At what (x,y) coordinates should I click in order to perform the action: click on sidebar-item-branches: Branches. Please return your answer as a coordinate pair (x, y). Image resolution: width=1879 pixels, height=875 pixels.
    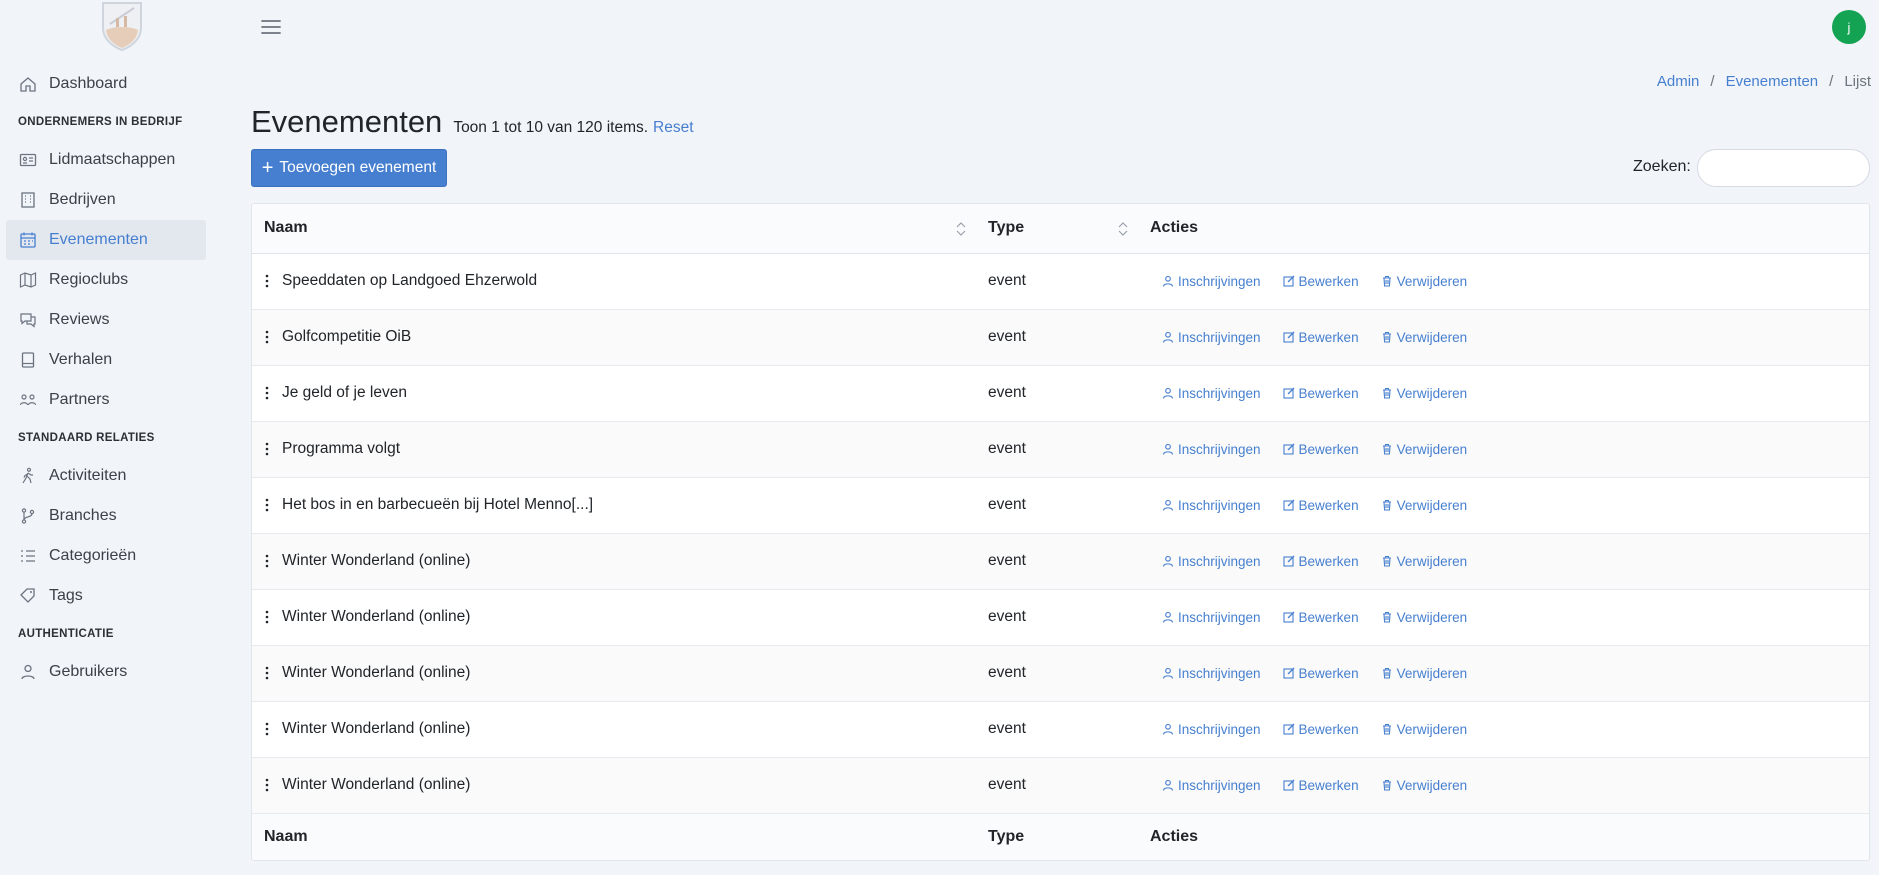
    Looking at the image, I should click on (106, 516).